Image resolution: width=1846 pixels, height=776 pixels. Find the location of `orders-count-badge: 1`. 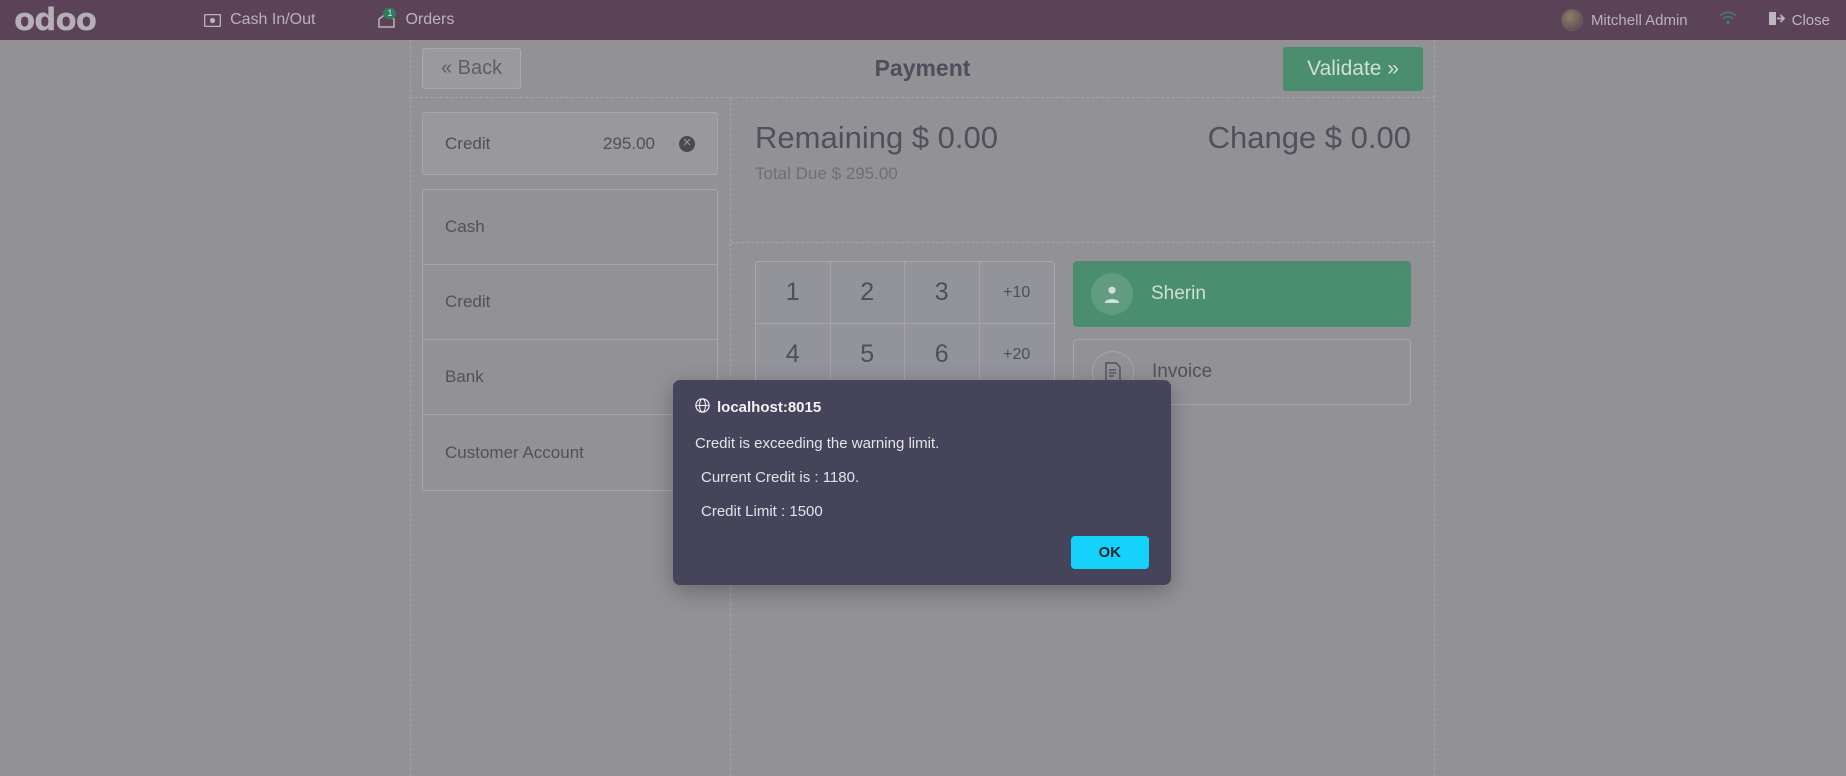

orders-count-badge: 1 is located at coordinates (390, 13).